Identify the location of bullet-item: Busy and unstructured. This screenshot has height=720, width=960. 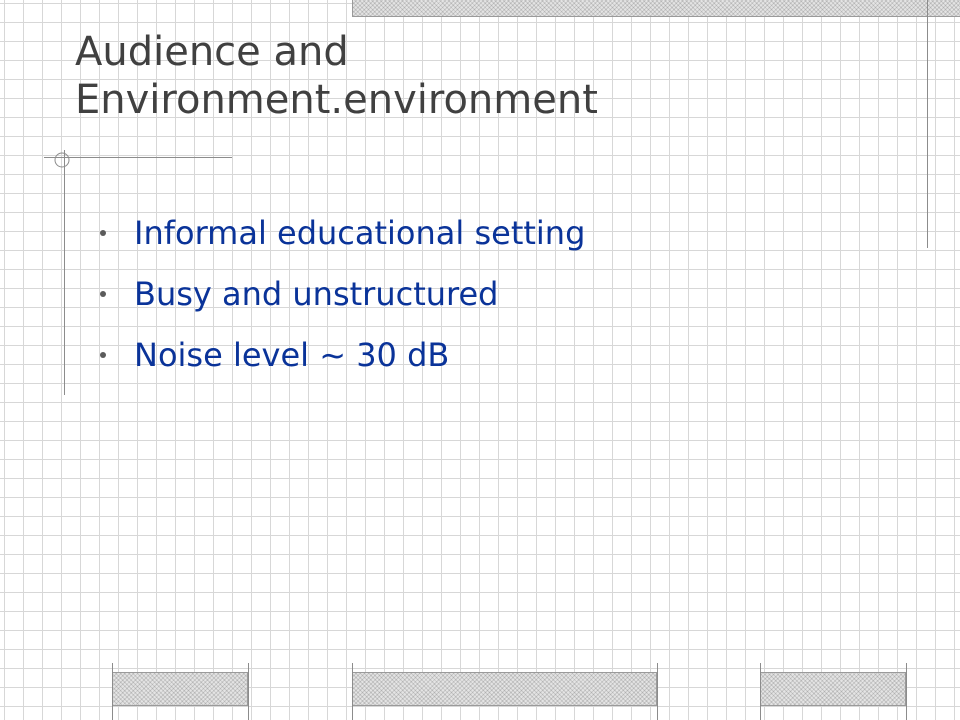
(342, 299).